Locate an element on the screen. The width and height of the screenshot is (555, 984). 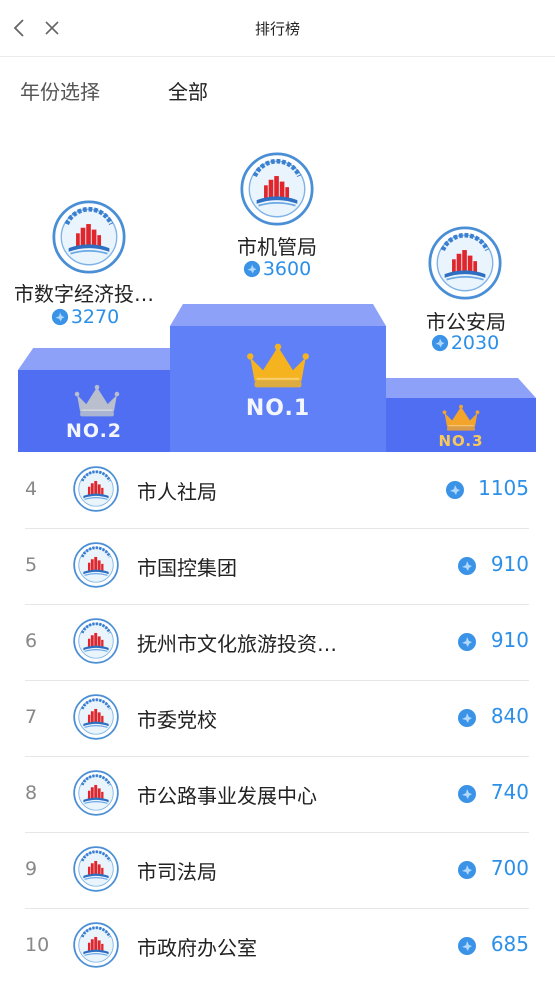
first-place-score-wrap: 3600 is located at coordinates (277, 269).